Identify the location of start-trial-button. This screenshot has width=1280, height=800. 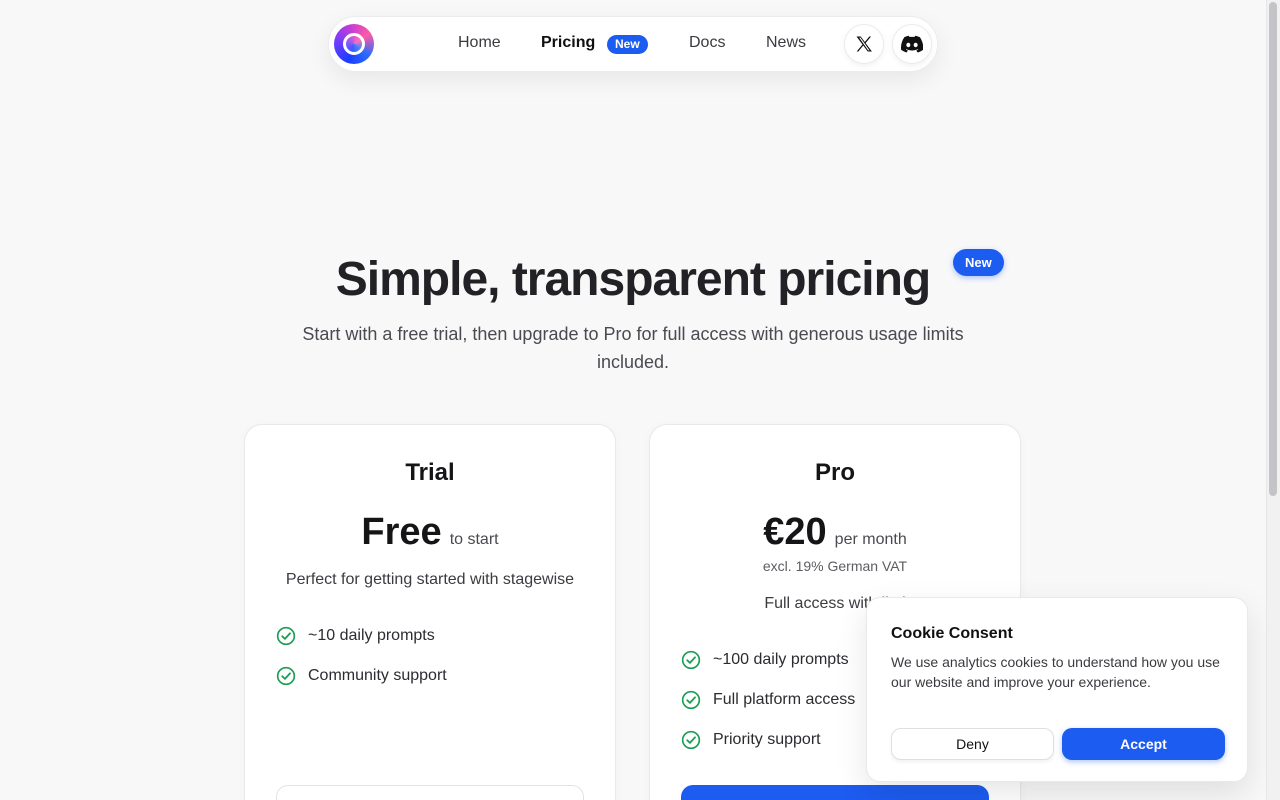
(430, 792).